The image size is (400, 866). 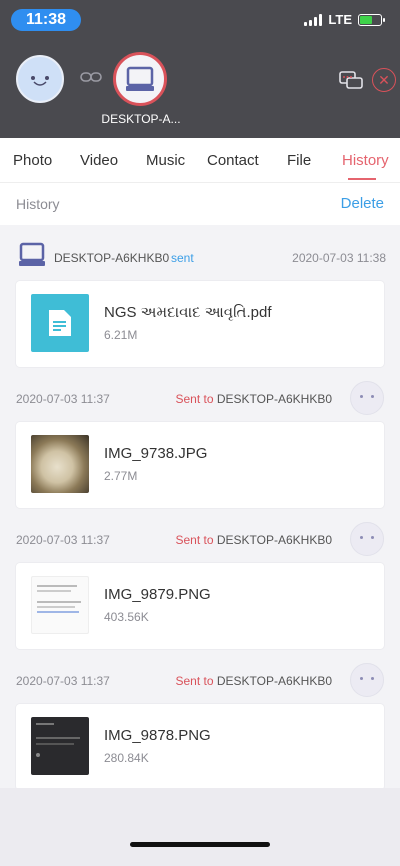 I want to click on tab-file: File, so click(x=299, y=160).